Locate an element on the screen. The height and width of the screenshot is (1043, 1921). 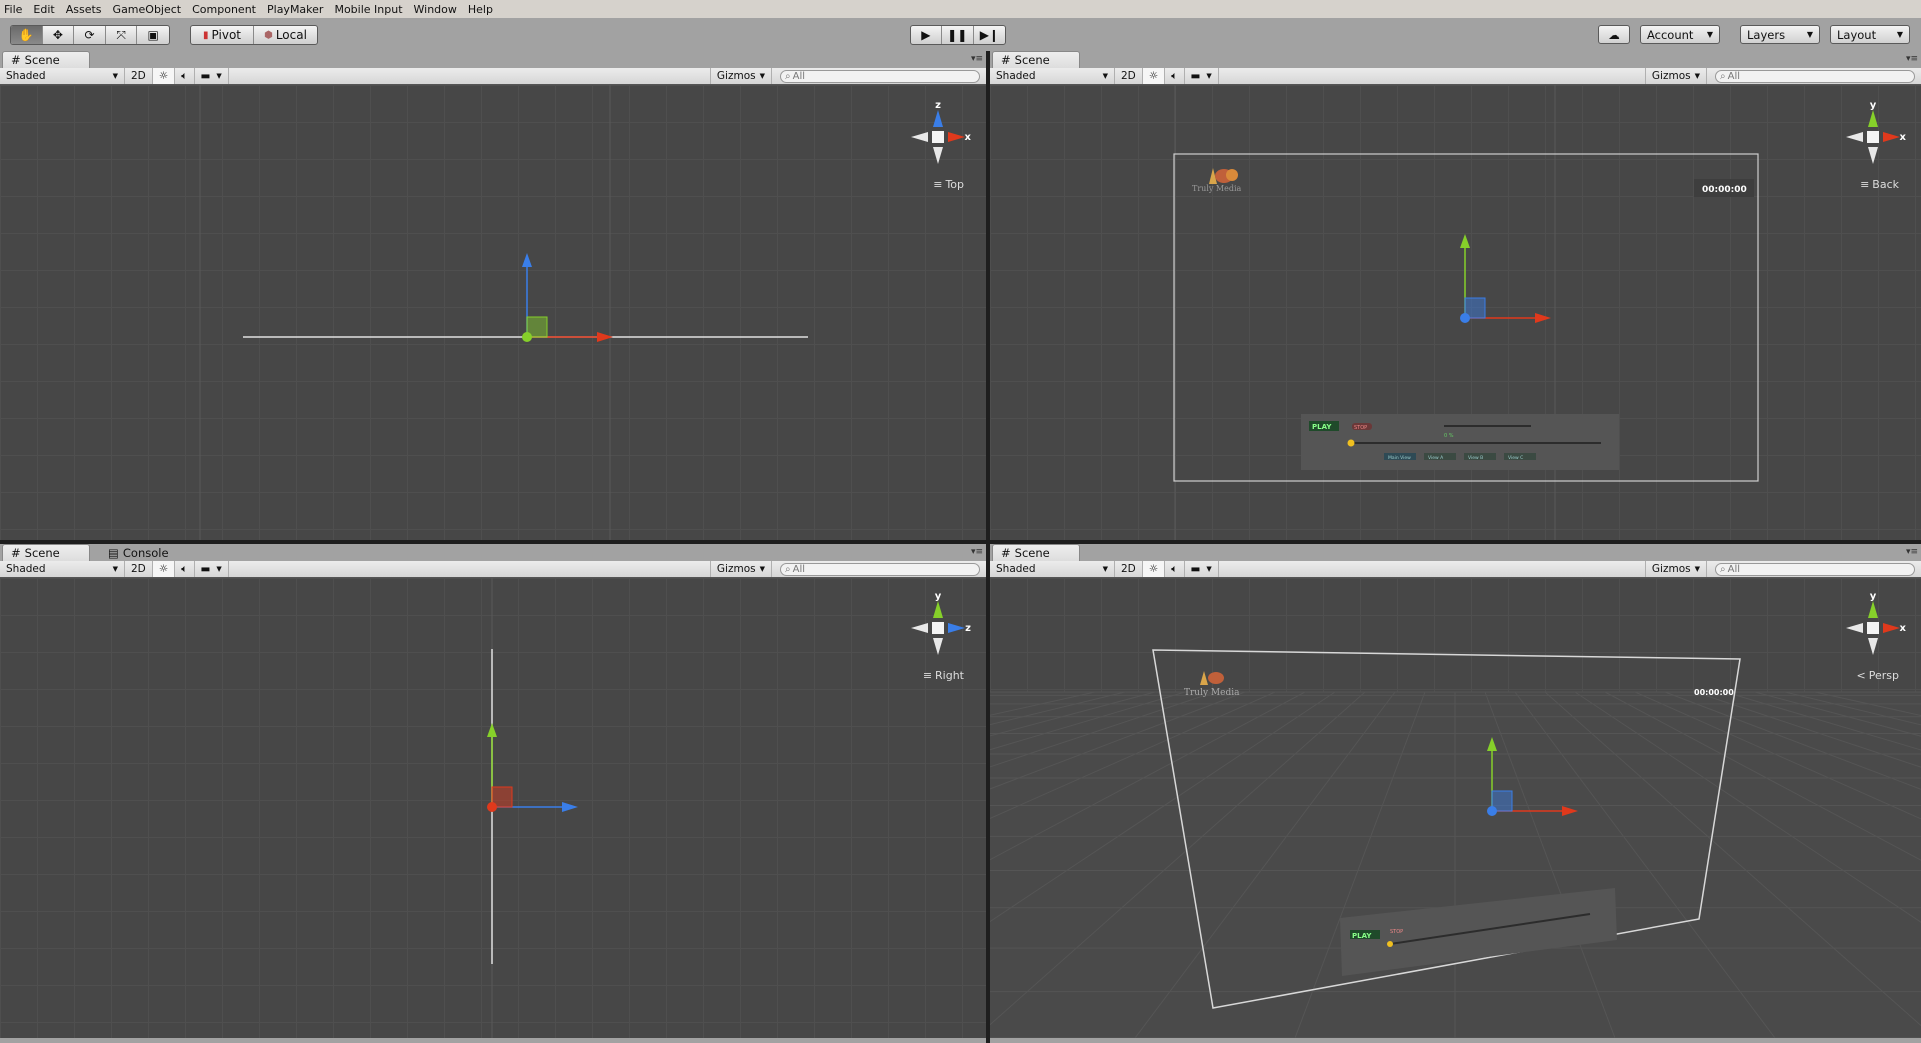
rotate-tool-button: ⟳ is located at coordinates (90, 35).